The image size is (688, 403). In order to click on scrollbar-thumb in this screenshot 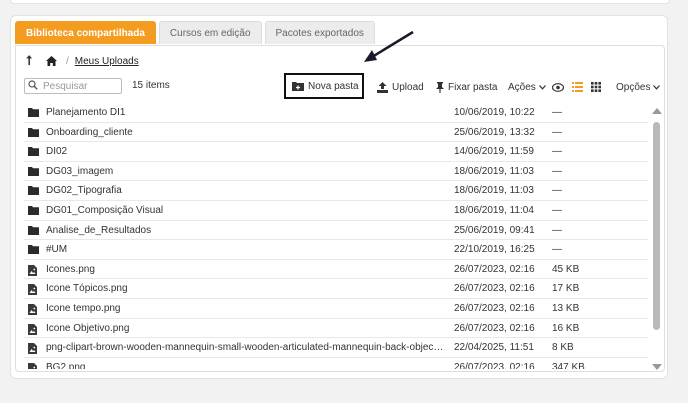, I will do `click(656, 226)`.